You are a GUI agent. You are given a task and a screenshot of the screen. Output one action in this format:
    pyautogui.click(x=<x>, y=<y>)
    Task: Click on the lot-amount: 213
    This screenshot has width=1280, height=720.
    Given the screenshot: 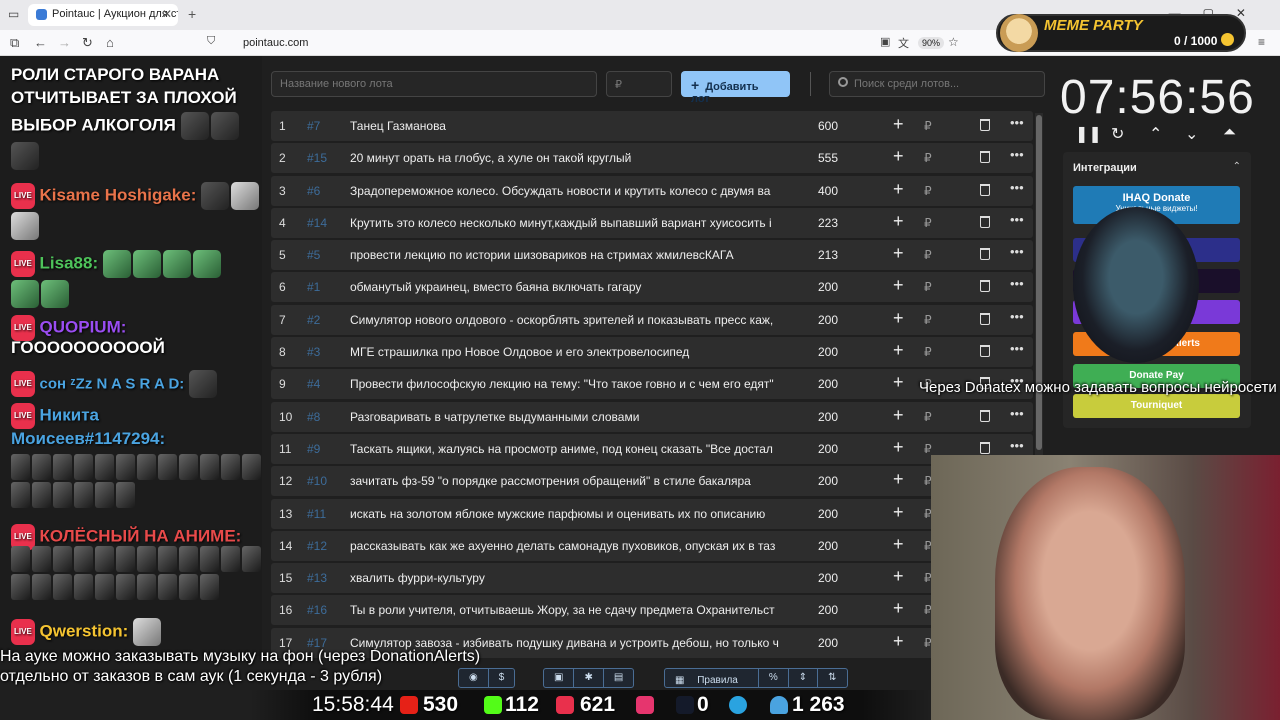 What is the action you would take?
    pyautogui.click(x=848, y=255)
    